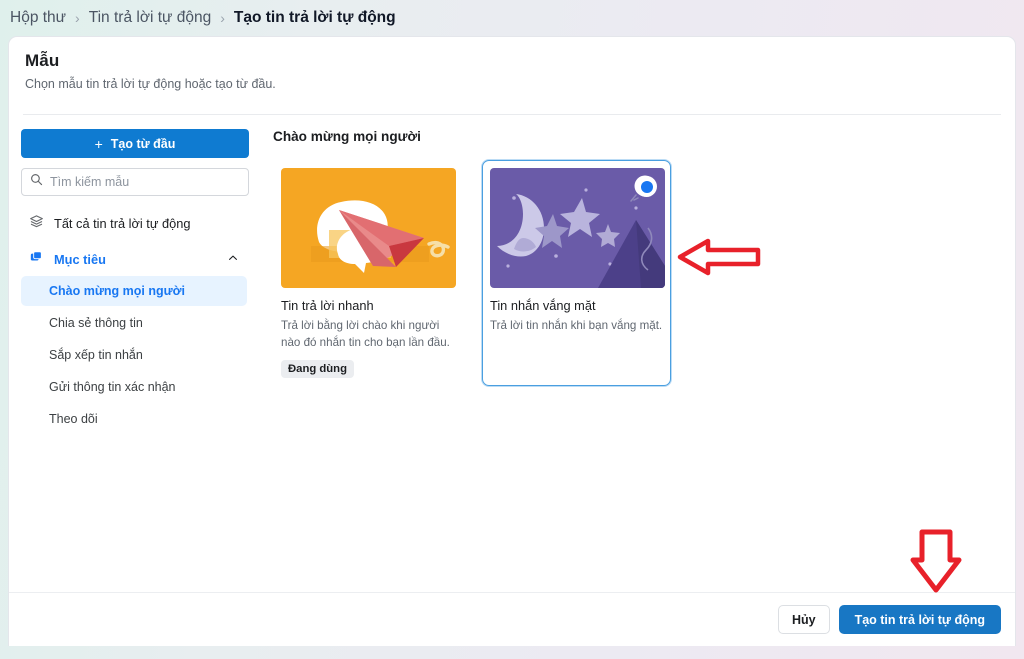  I want to click on layers-icon, so click(36, 223).